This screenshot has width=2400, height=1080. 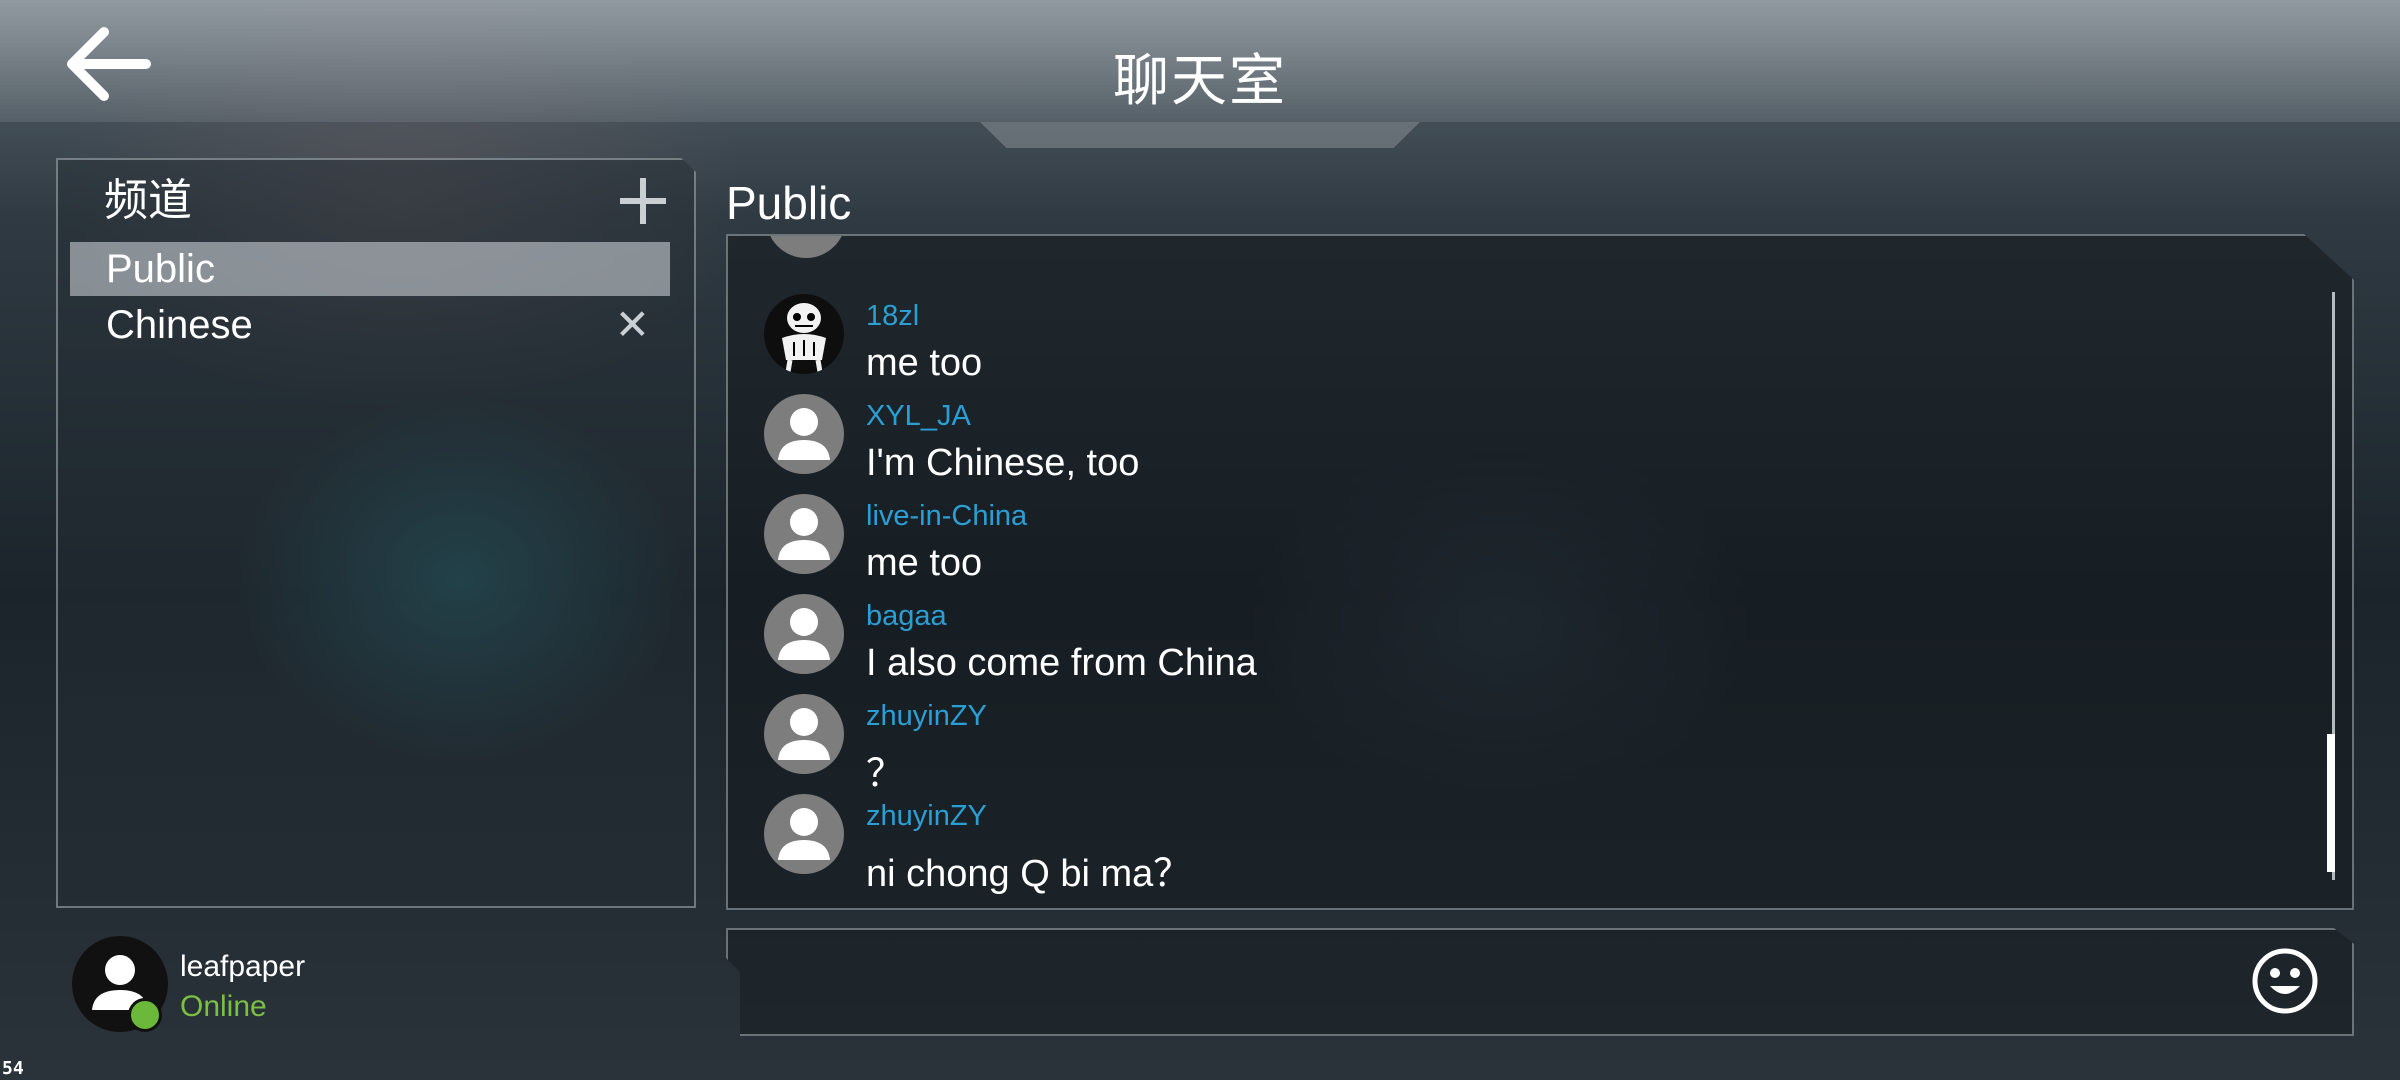 What do you see at coordinates (13, 1068) in the screenshot?
I see `fps-counter: 54` at bounding box center [13, 1068].